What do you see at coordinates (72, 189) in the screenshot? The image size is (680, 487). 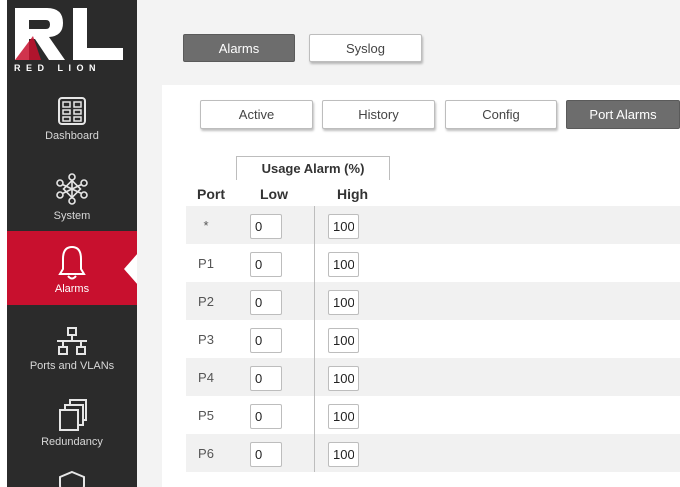 I see `system-icon` at bounding box center [72, 189].